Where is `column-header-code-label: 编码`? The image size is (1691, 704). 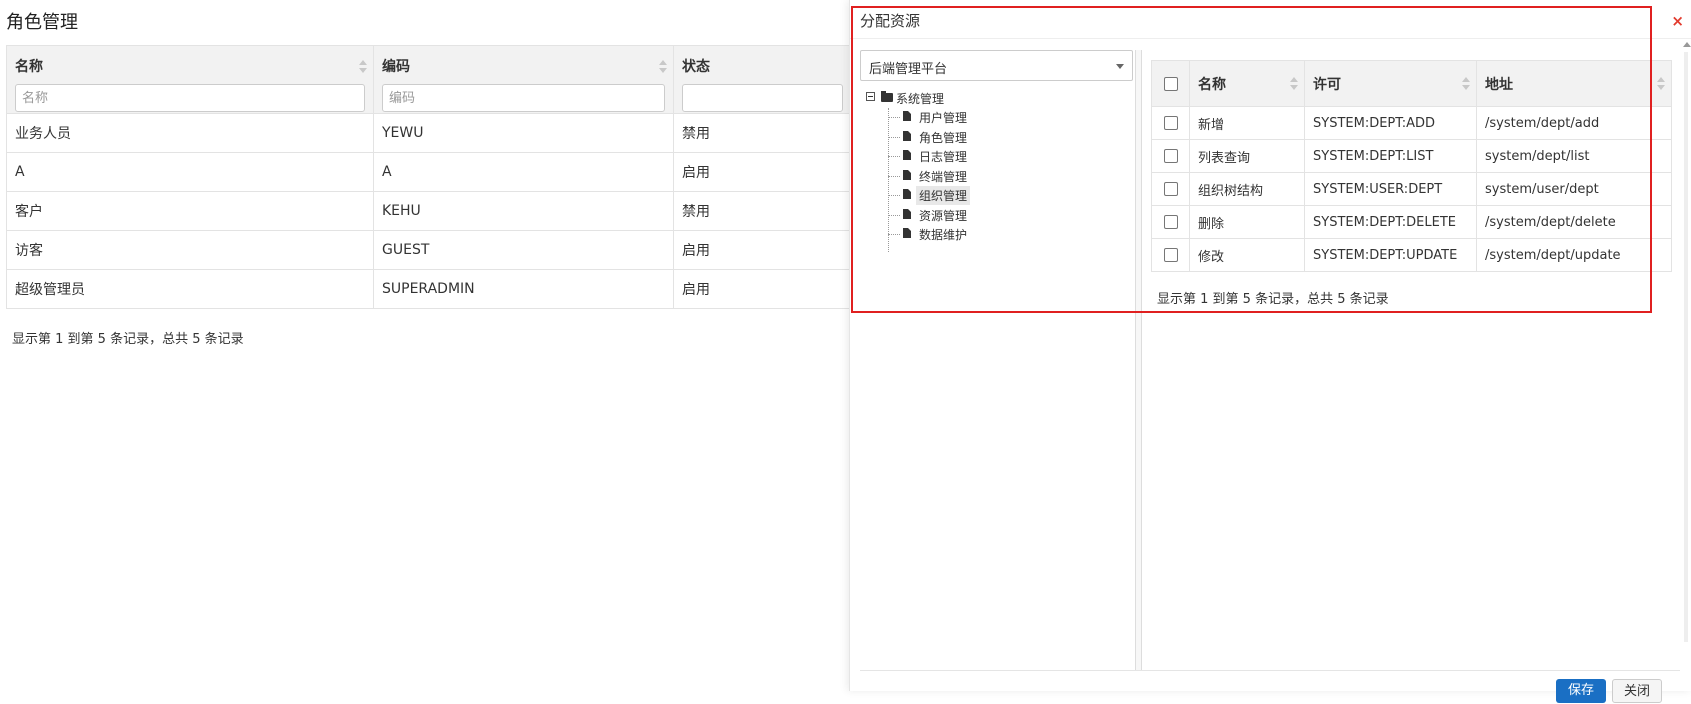 column-header-code-label: 编码 is located at coordinates (396, 67).